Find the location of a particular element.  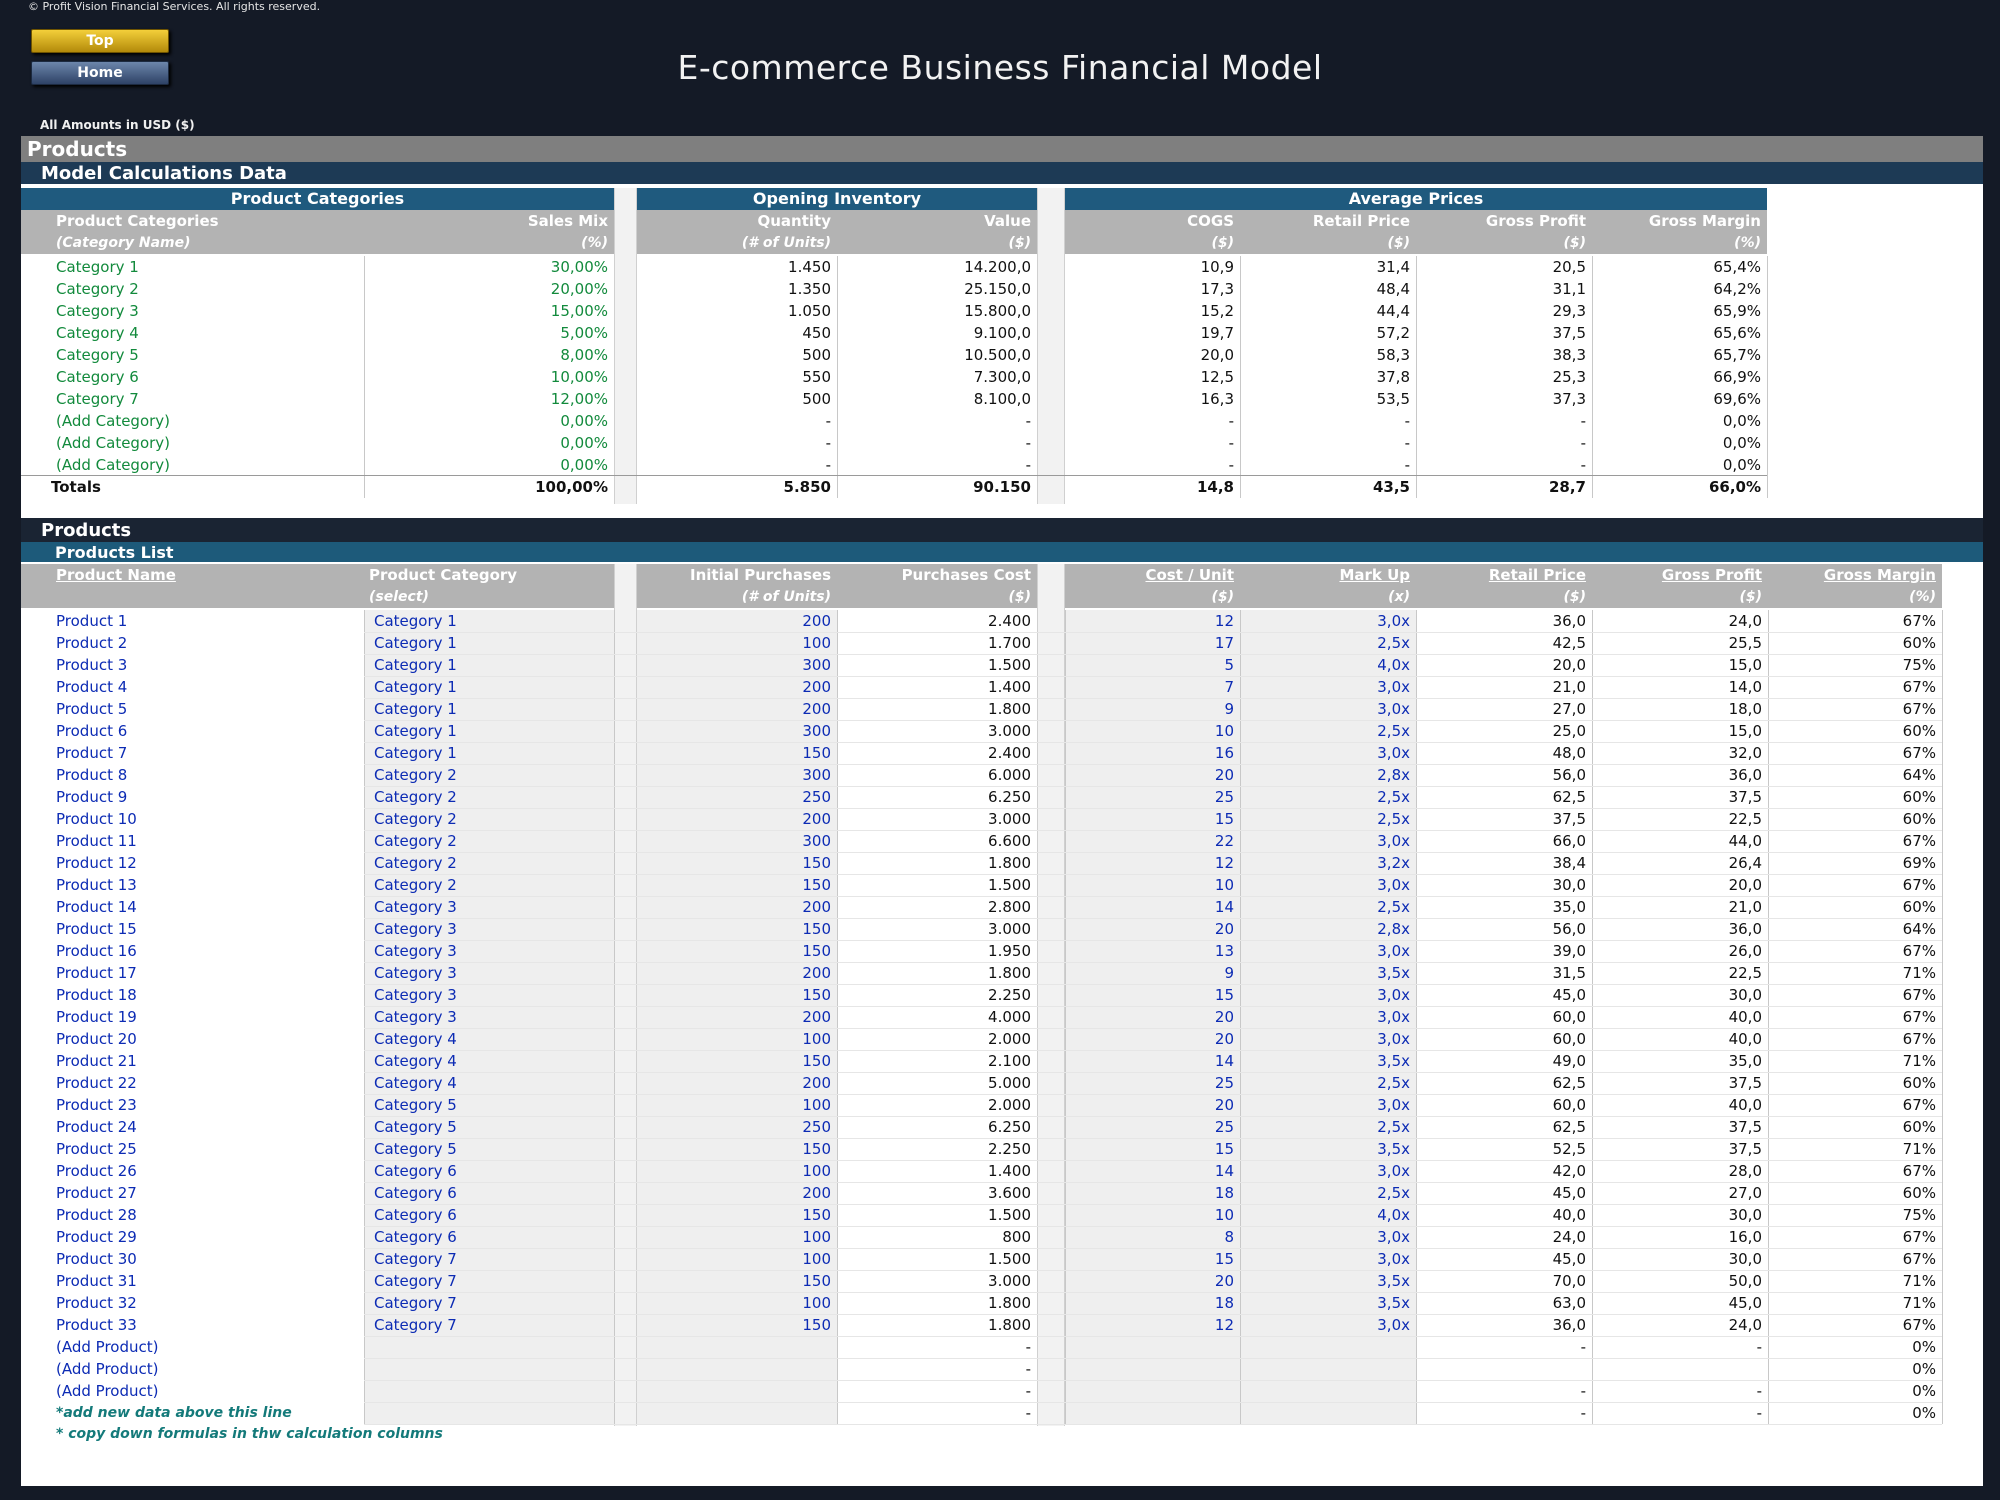

product-category-select: Category 4 is located at coordinates (489, 1083).